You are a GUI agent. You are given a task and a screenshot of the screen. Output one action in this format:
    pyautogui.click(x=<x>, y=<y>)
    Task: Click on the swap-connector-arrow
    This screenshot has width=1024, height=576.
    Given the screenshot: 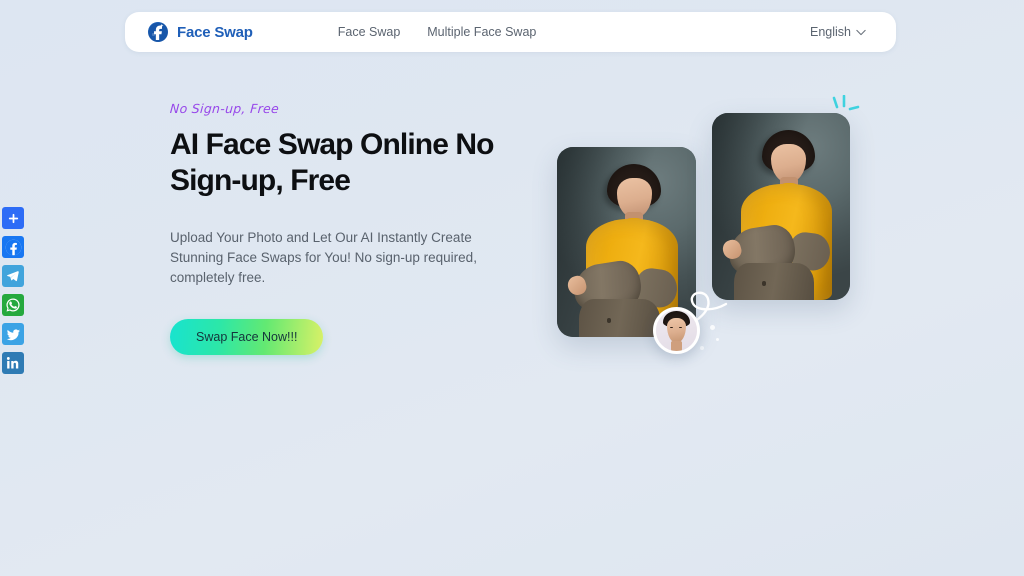 What is the action you would take?
    pyautogui.click(x=696, y=313)
    